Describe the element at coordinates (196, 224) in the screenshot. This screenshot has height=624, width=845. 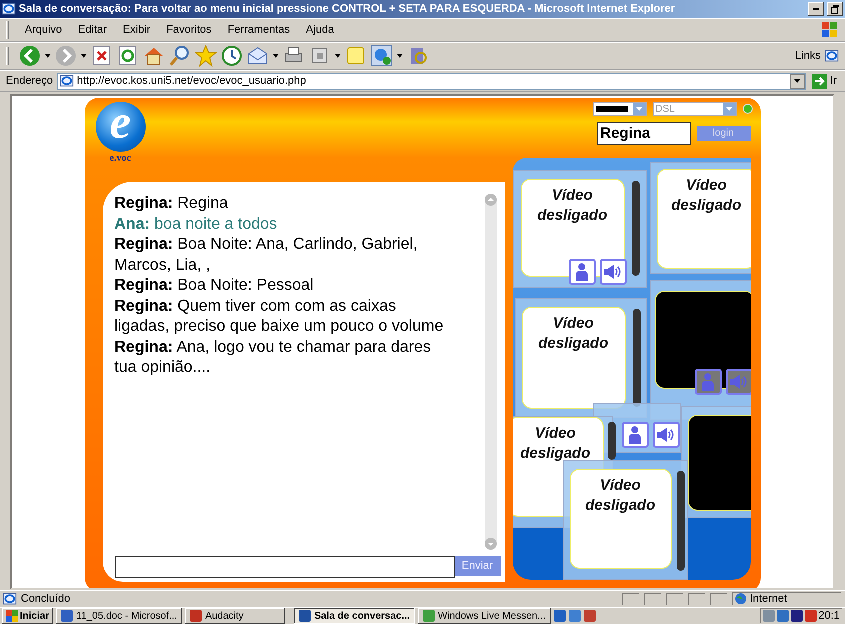
I see `chat-message: Ana: boa noite a todos` at that location.